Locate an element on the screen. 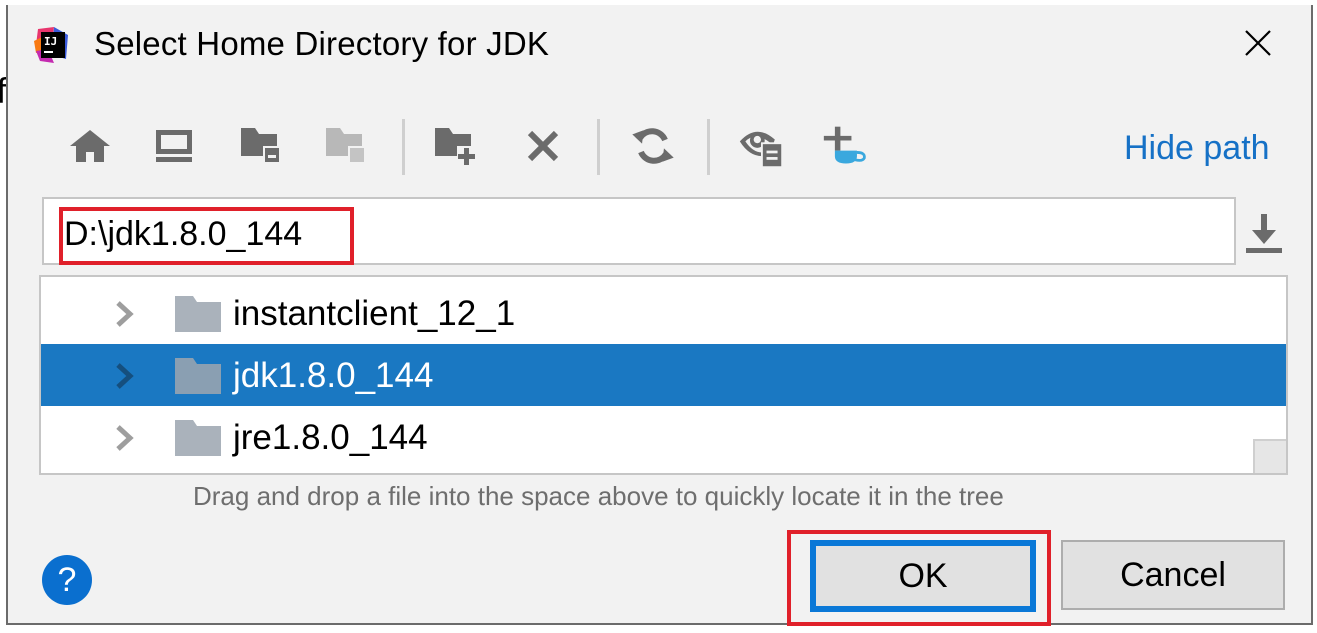 This screenshot has width=1317, height=633. tree-item: jre1.8.0_144 is located at coordinates (663, 437).